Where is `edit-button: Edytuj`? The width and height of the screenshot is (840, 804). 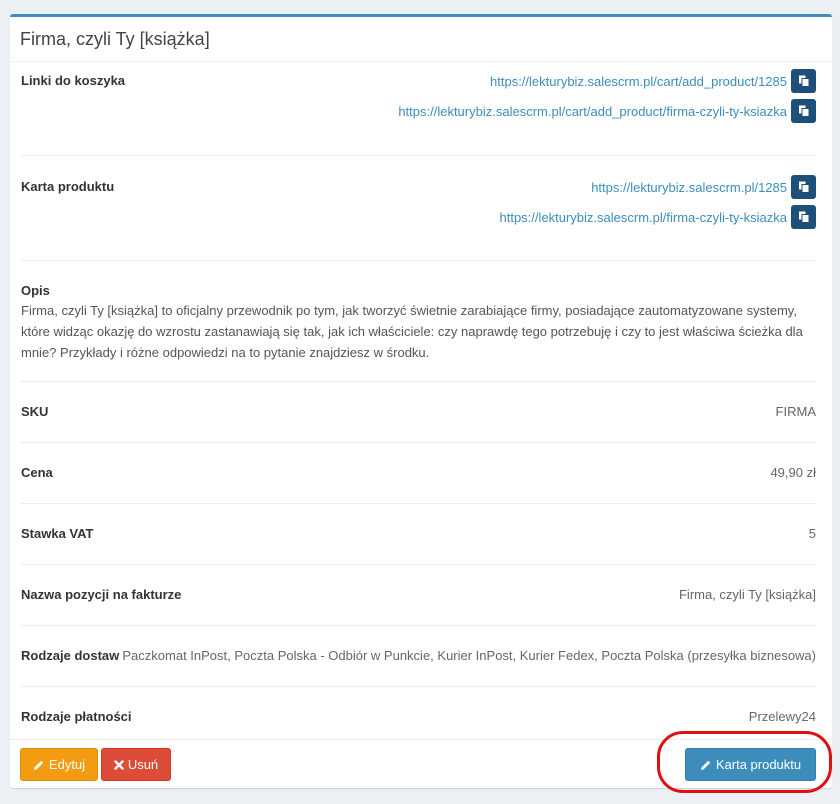
edit-button: Edytuj is located at coordinates (59, 764).